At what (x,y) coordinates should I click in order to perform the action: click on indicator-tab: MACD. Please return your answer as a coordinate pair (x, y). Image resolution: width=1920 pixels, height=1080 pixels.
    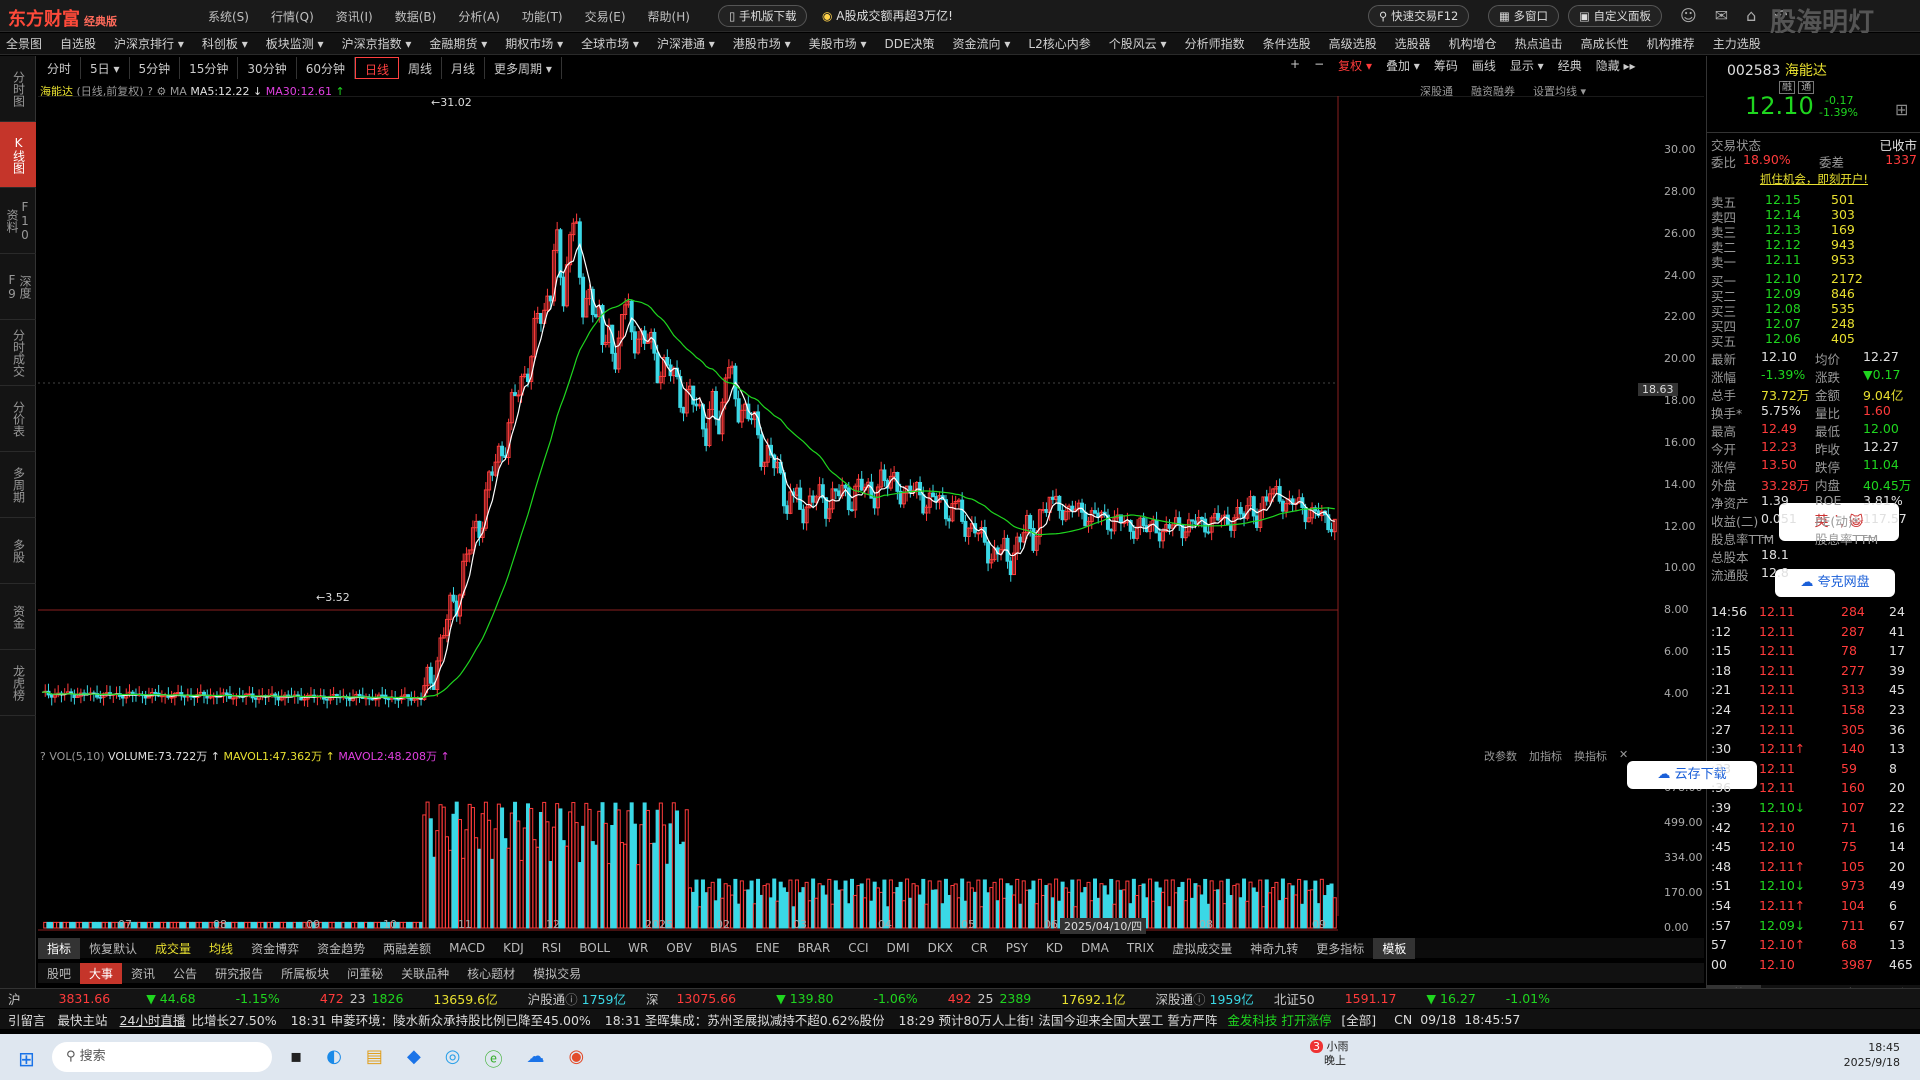
    Looking at the image, I should click on (467, 948).